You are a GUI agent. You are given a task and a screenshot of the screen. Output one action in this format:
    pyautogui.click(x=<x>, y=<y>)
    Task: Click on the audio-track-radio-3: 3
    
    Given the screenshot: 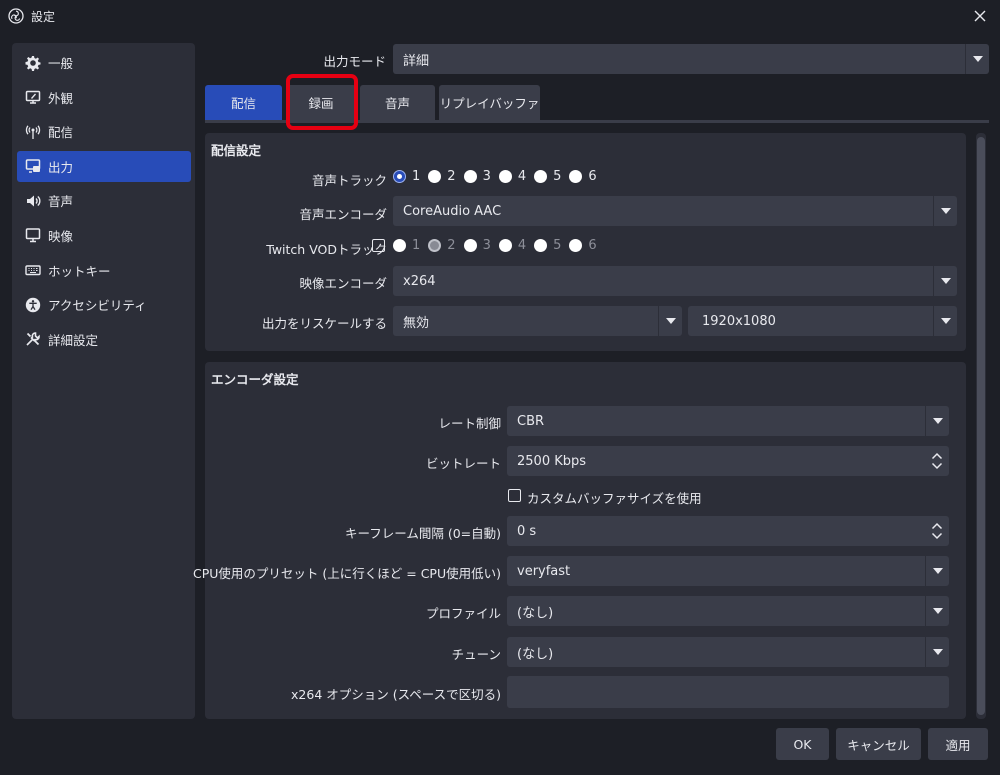 What is the action you would take?
    pyautogui.click(x=477, y=176)
    